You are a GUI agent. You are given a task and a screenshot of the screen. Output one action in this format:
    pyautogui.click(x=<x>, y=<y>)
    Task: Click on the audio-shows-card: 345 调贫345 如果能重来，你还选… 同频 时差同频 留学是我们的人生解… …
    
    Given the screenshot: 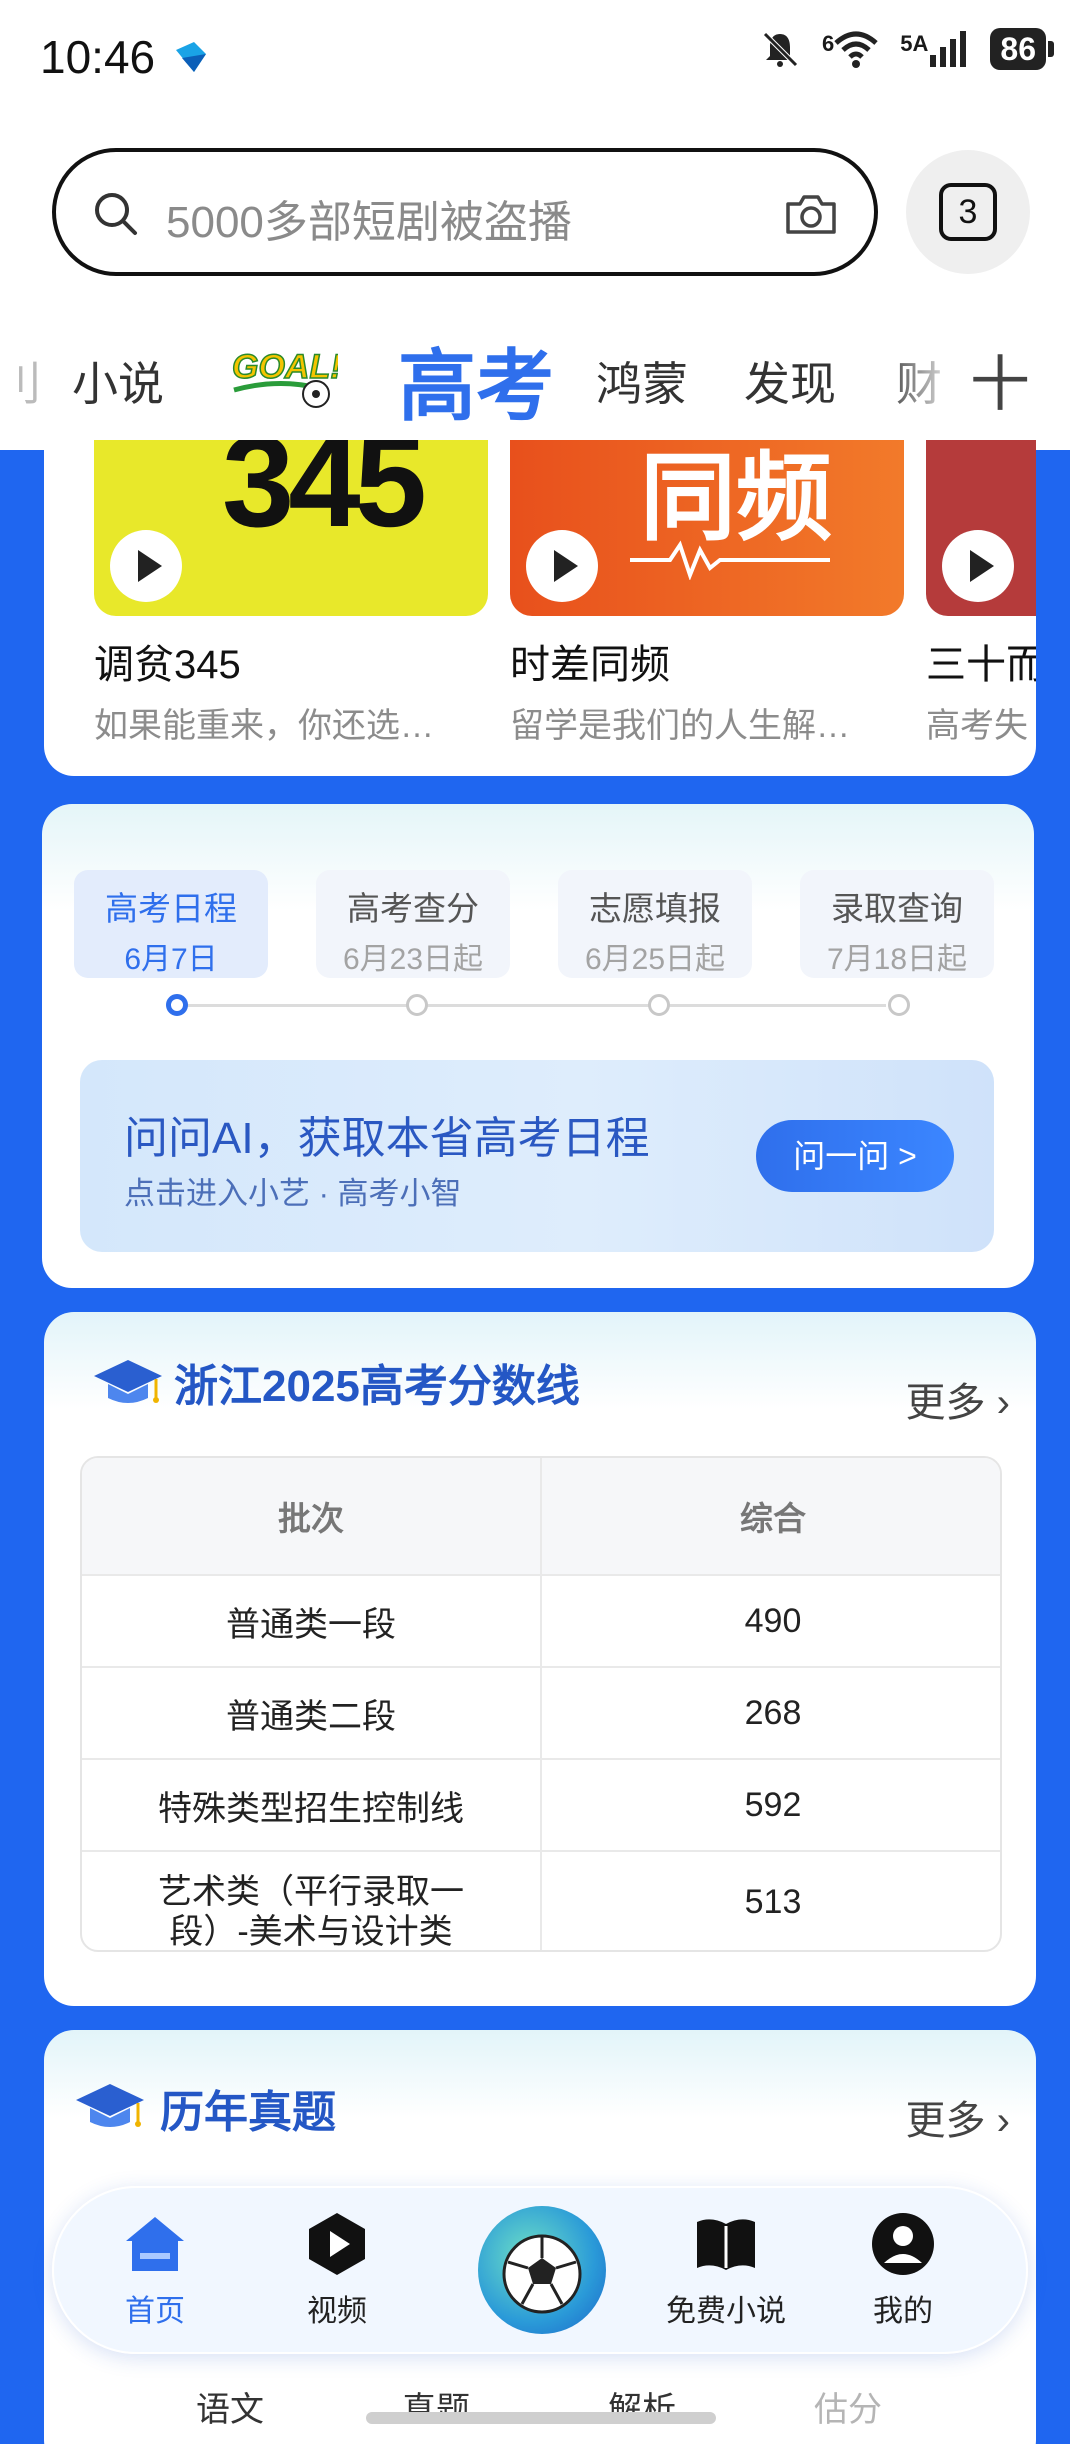 What is the action you would take?
    pyautogui.click(x=540, y=608)
    